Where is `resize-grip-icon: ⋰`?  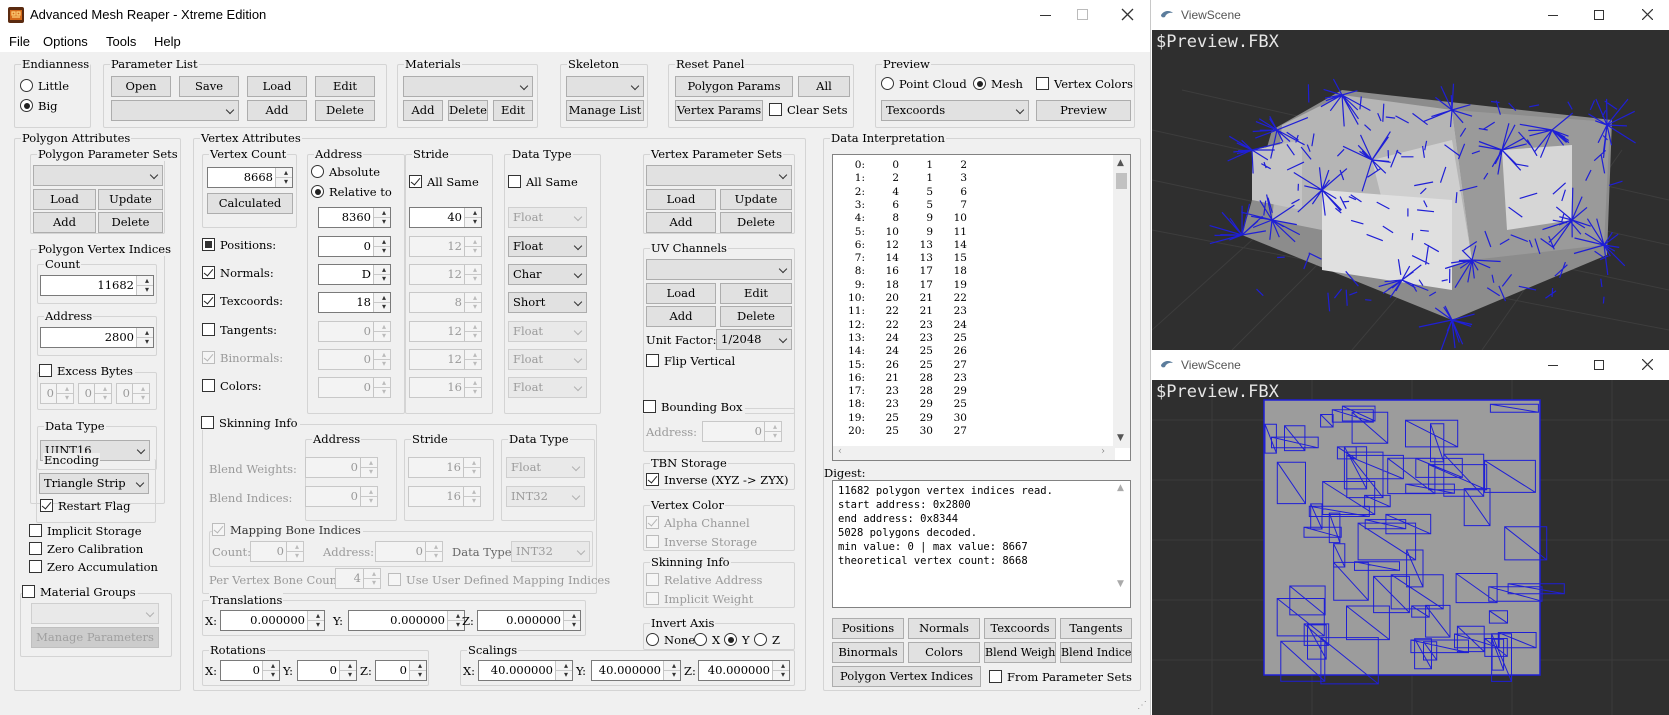
resize-grip-icon: ⋰ is located at coordinates (1142, 705).